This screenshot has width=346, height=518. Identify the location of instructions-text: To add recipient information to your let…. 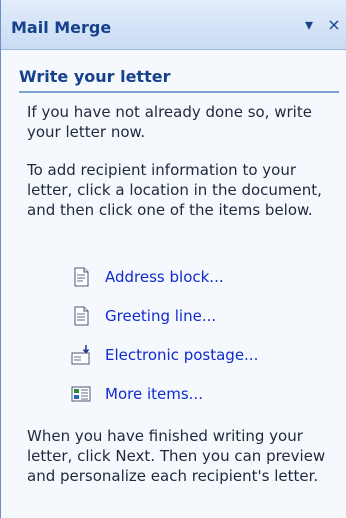
(174, 190).